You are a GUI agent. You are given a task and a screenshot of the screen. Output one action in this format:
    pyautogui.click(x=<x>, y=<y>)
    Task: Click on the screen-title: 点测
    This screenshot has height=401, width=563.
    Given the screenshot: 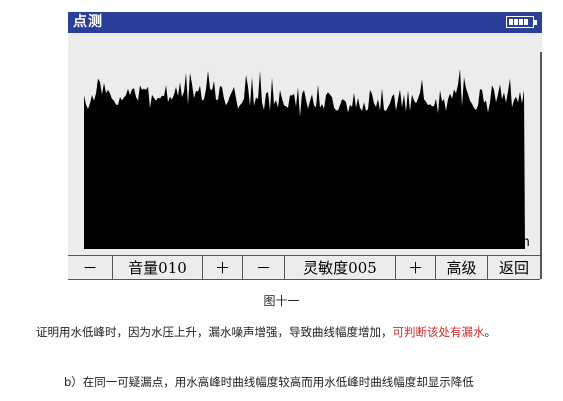 What is the action you would take?
    pyautogui.click(x=88, y=22)
    